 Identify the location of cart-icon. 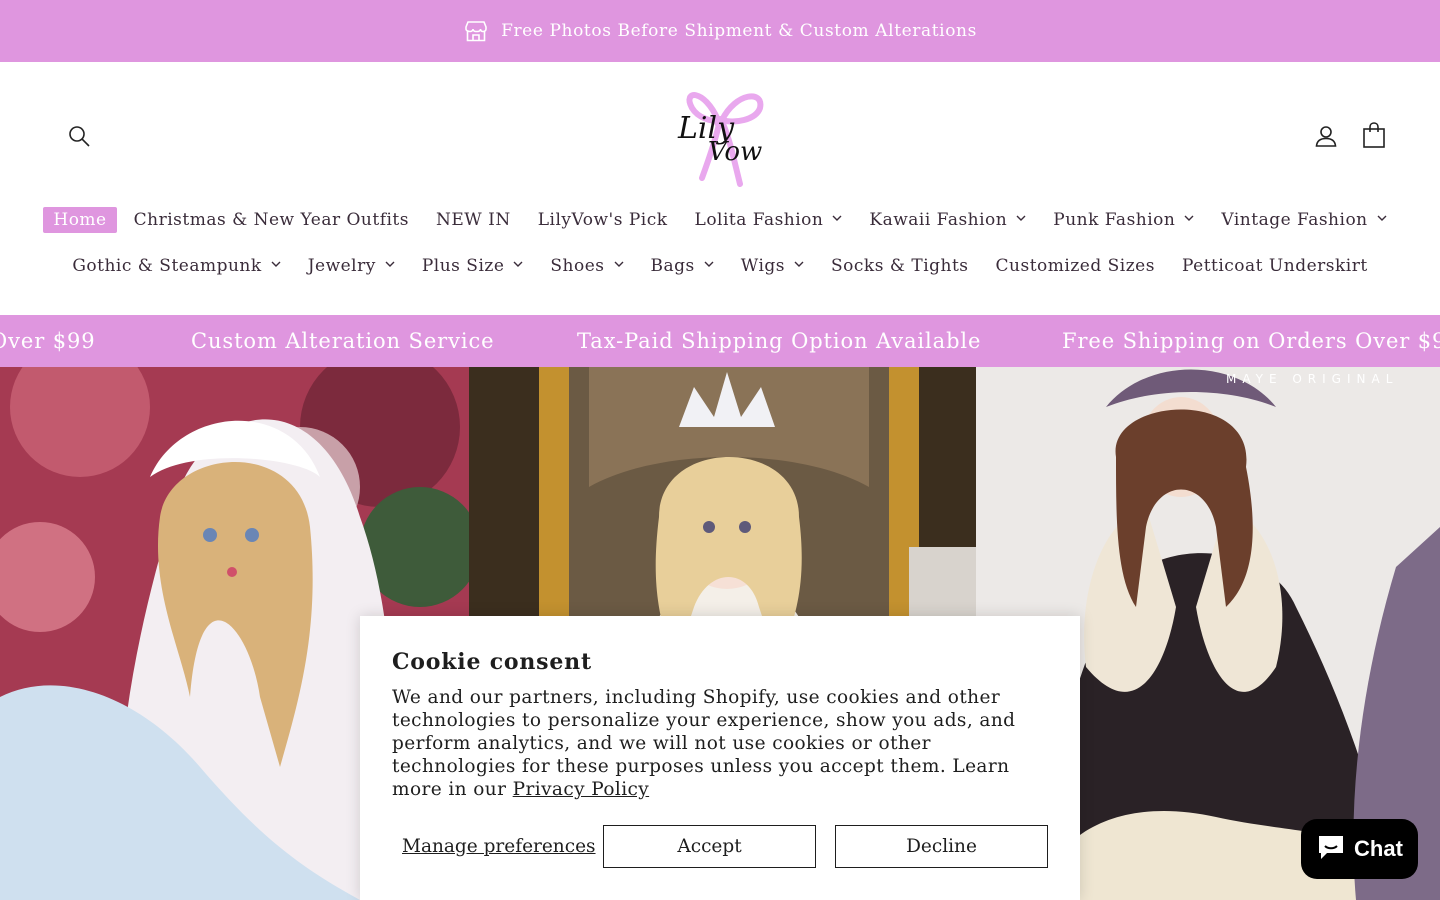
(1374, 135).